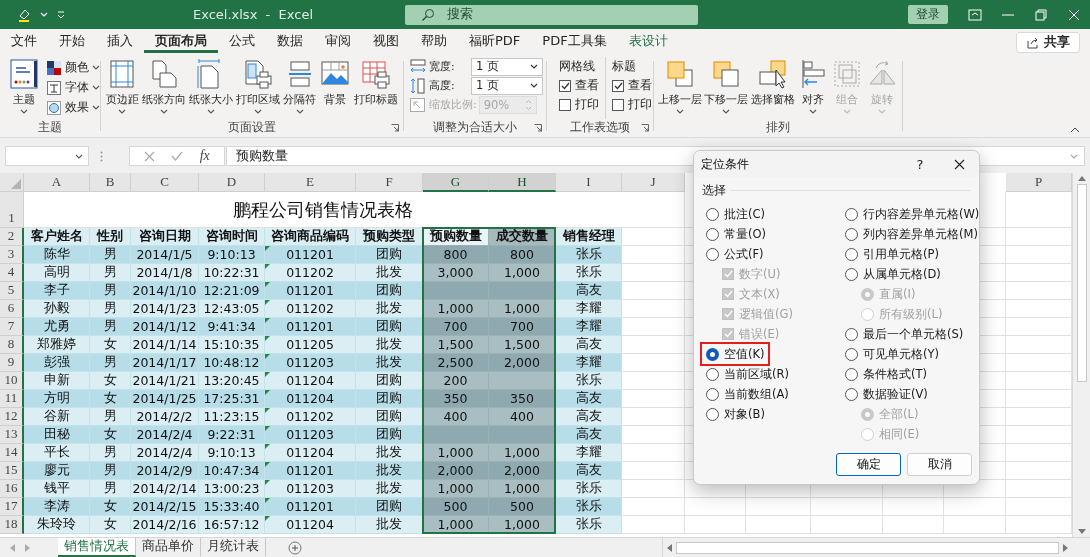 Image resolution: width=1090 pixels, height=557 pixels. Describe the element at coordinates (258, 86) in the screenshot. I see `ribbon-button: 打印区域` at that location.